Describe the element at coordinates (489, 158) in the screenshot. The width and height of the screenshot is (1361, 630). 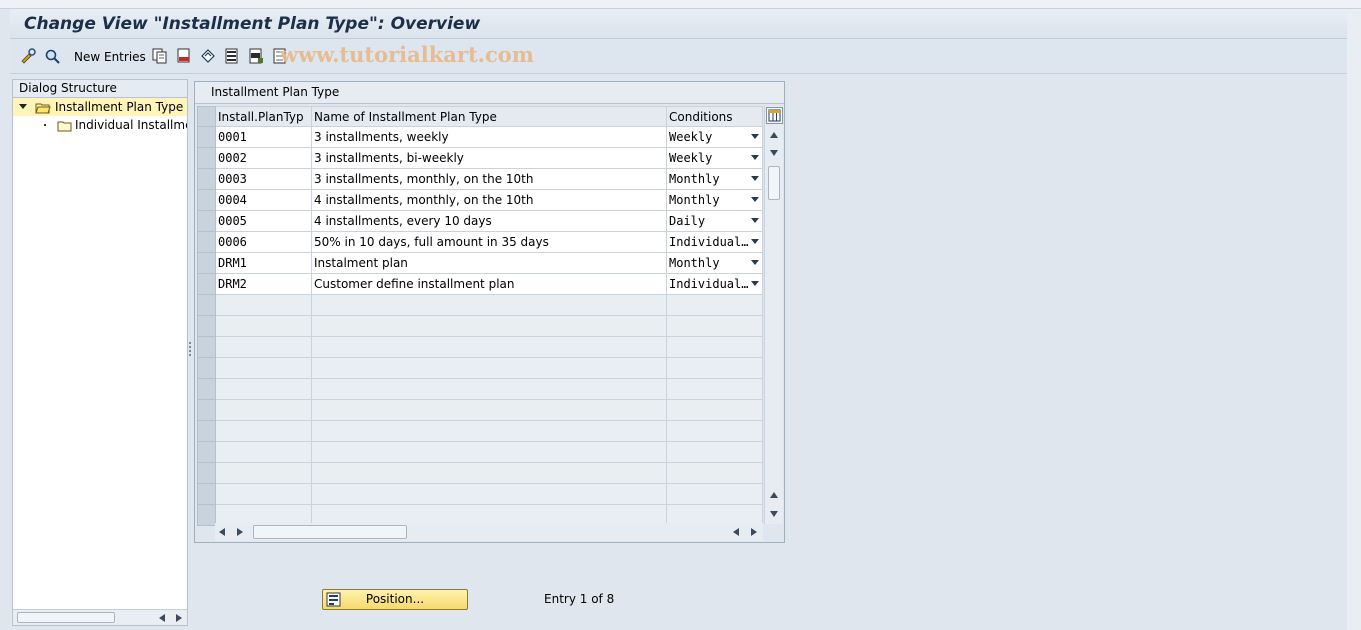
I see `plan-name-cell: 3 installments, bi-weekly` at that location.